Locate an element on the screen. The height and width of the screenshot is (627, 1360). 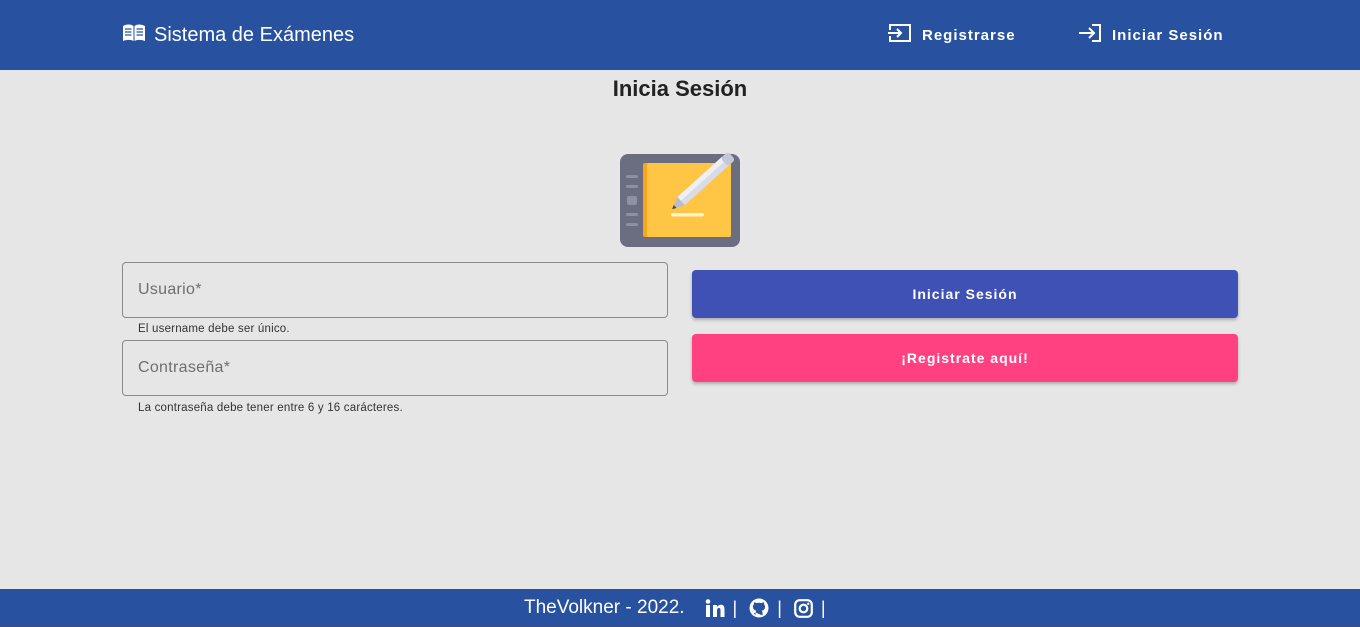
footer-credit: TheVolkner - 2022. is located at coordinates (604, 607).